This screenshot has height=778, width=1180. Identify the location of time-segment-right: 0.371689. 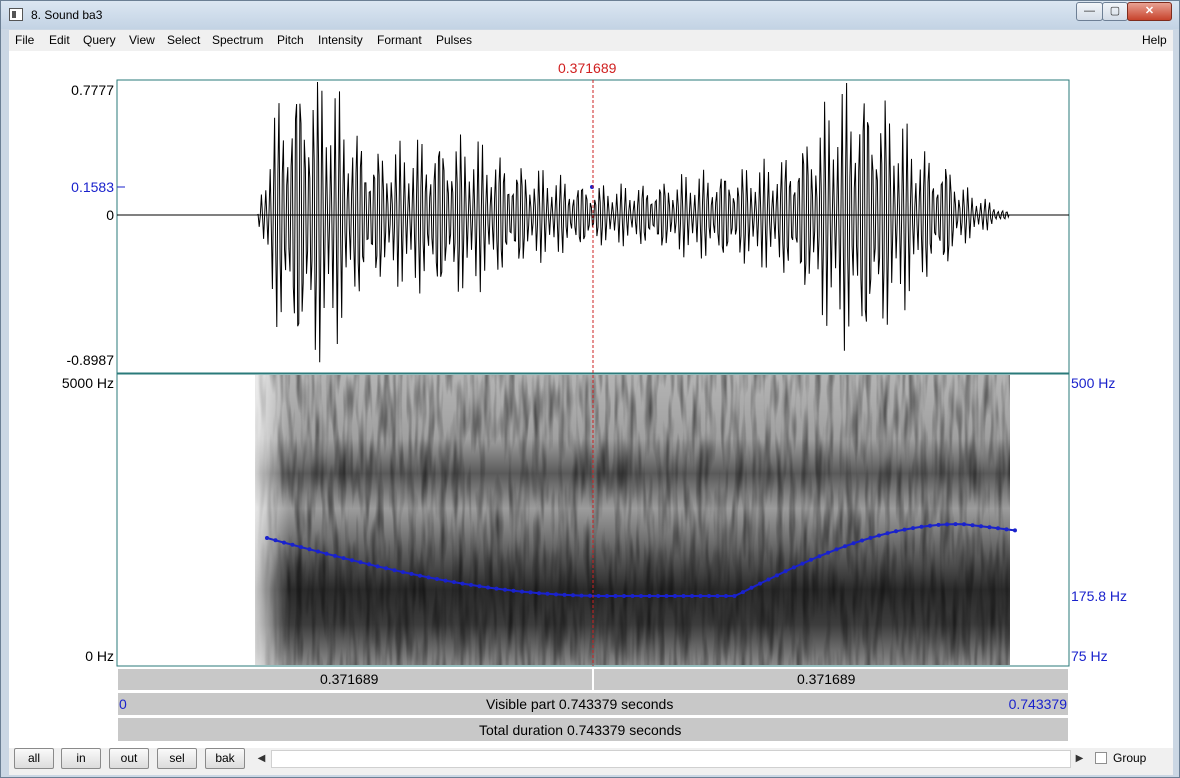
(831, 679).